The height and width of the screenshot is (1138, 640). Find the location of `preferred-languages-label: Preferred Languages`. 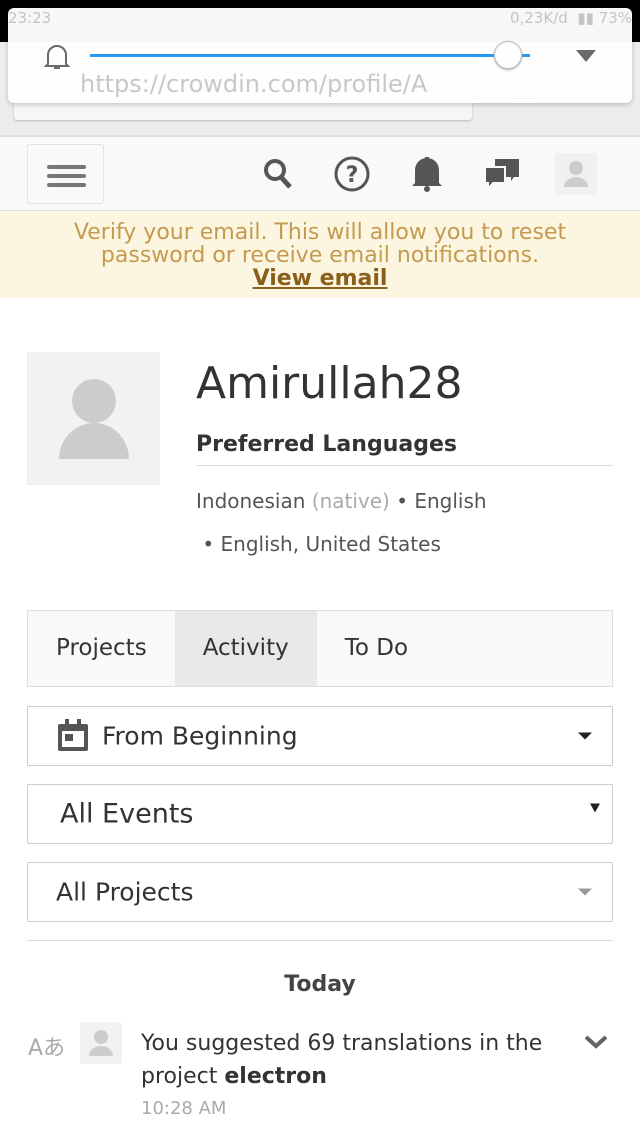

preferred-languages-label: Preferred Languages is located at coordinates (404, 449).